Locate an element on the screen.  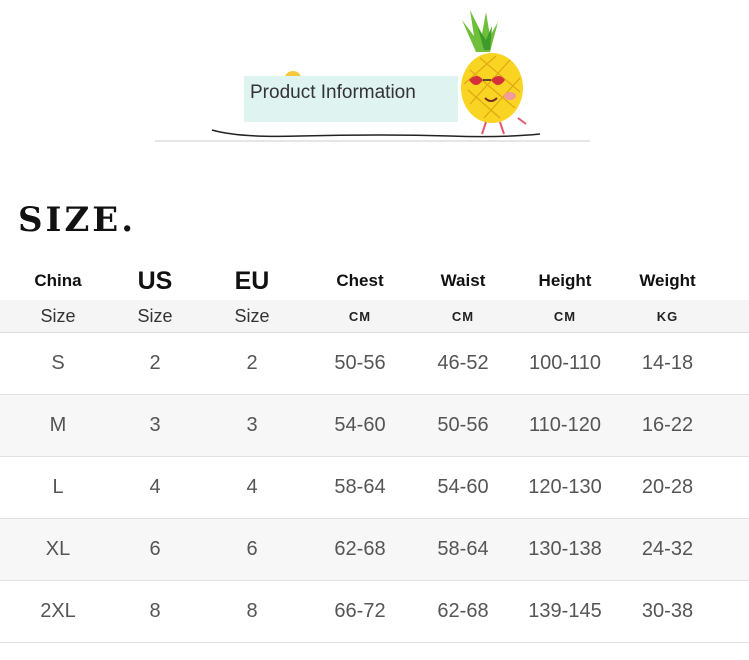
cell-eu-size: 3 is located at coordinates (252, 425).